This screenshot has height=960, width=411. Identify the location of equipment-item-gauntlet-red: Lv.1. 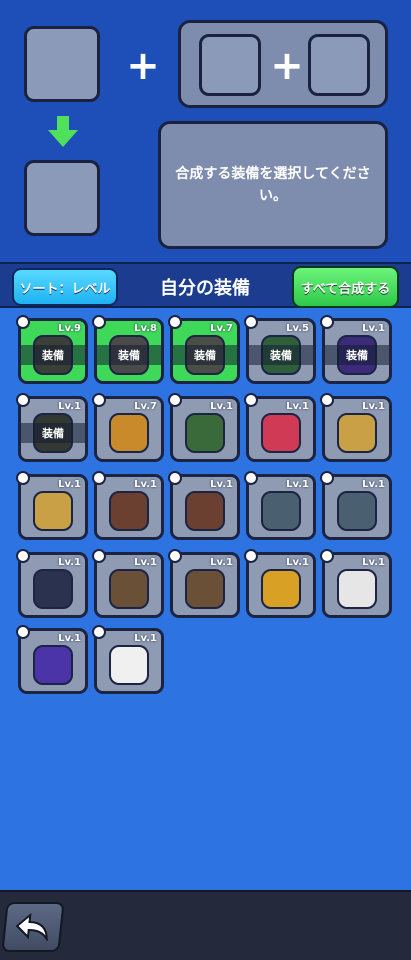
(280, 427).